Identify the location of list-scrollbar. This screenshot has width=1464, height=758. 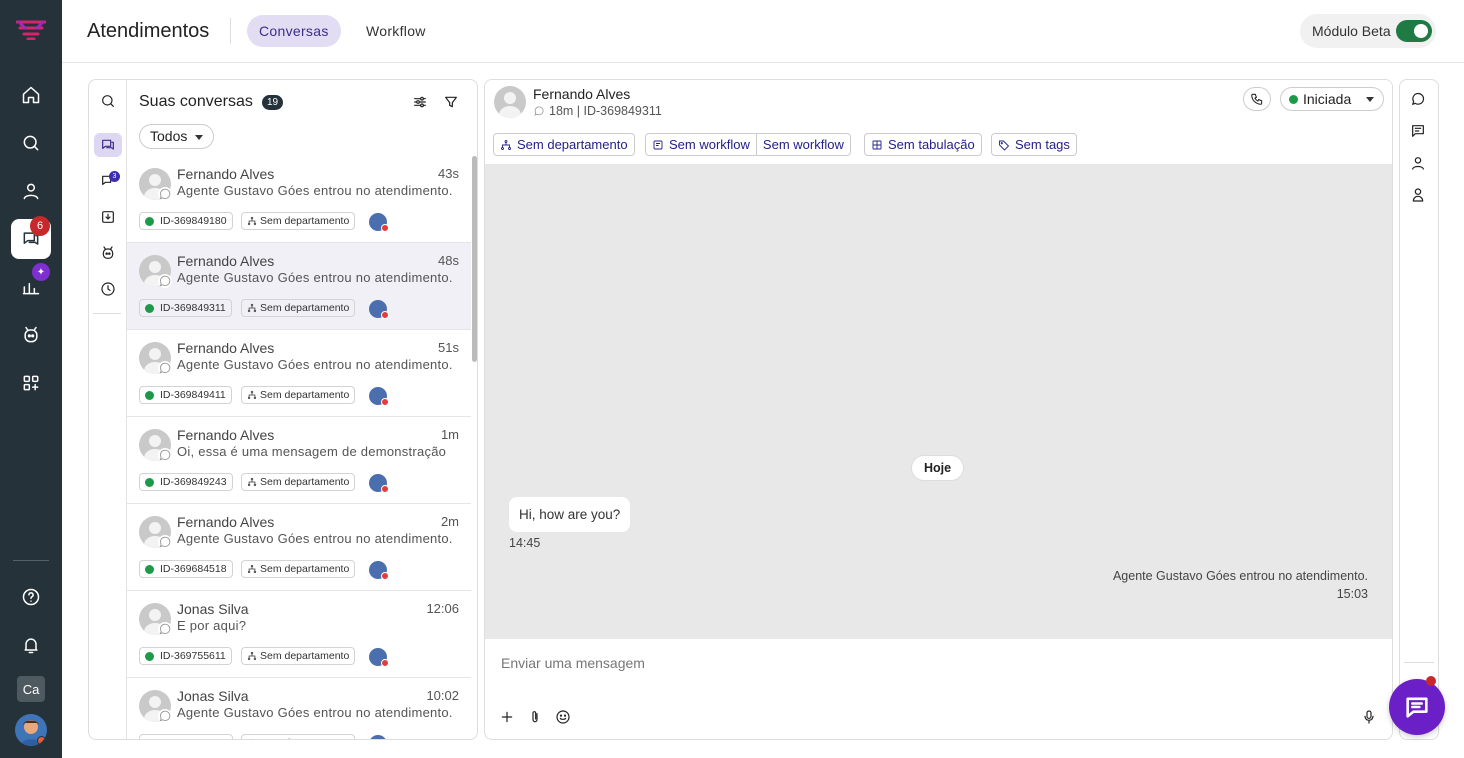
(474, 259).